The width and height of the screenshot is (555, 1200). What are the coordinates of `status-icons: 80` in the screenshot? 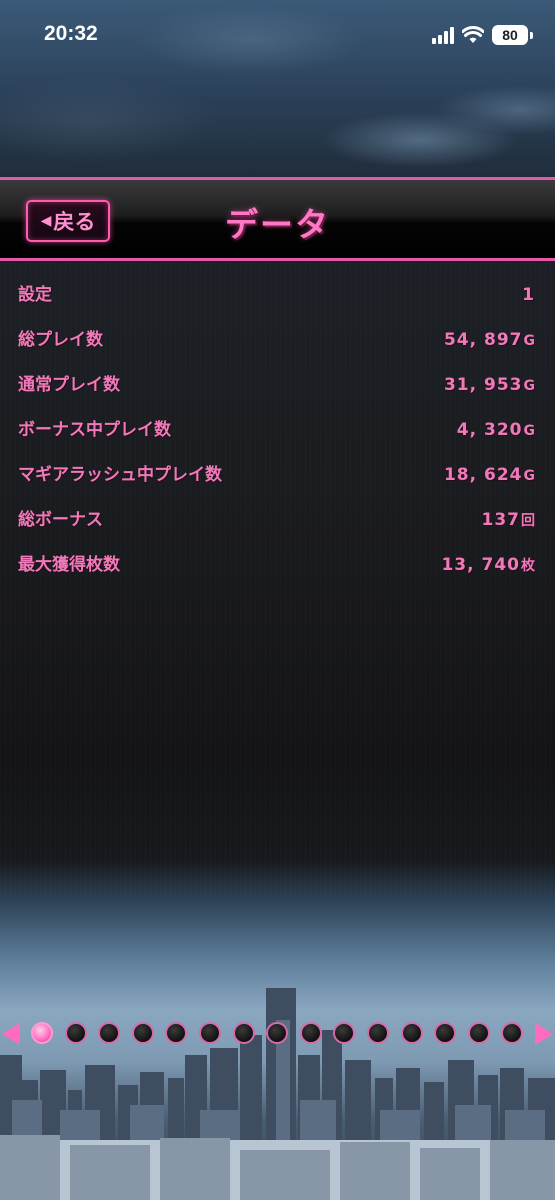 It's located at (482, 35).